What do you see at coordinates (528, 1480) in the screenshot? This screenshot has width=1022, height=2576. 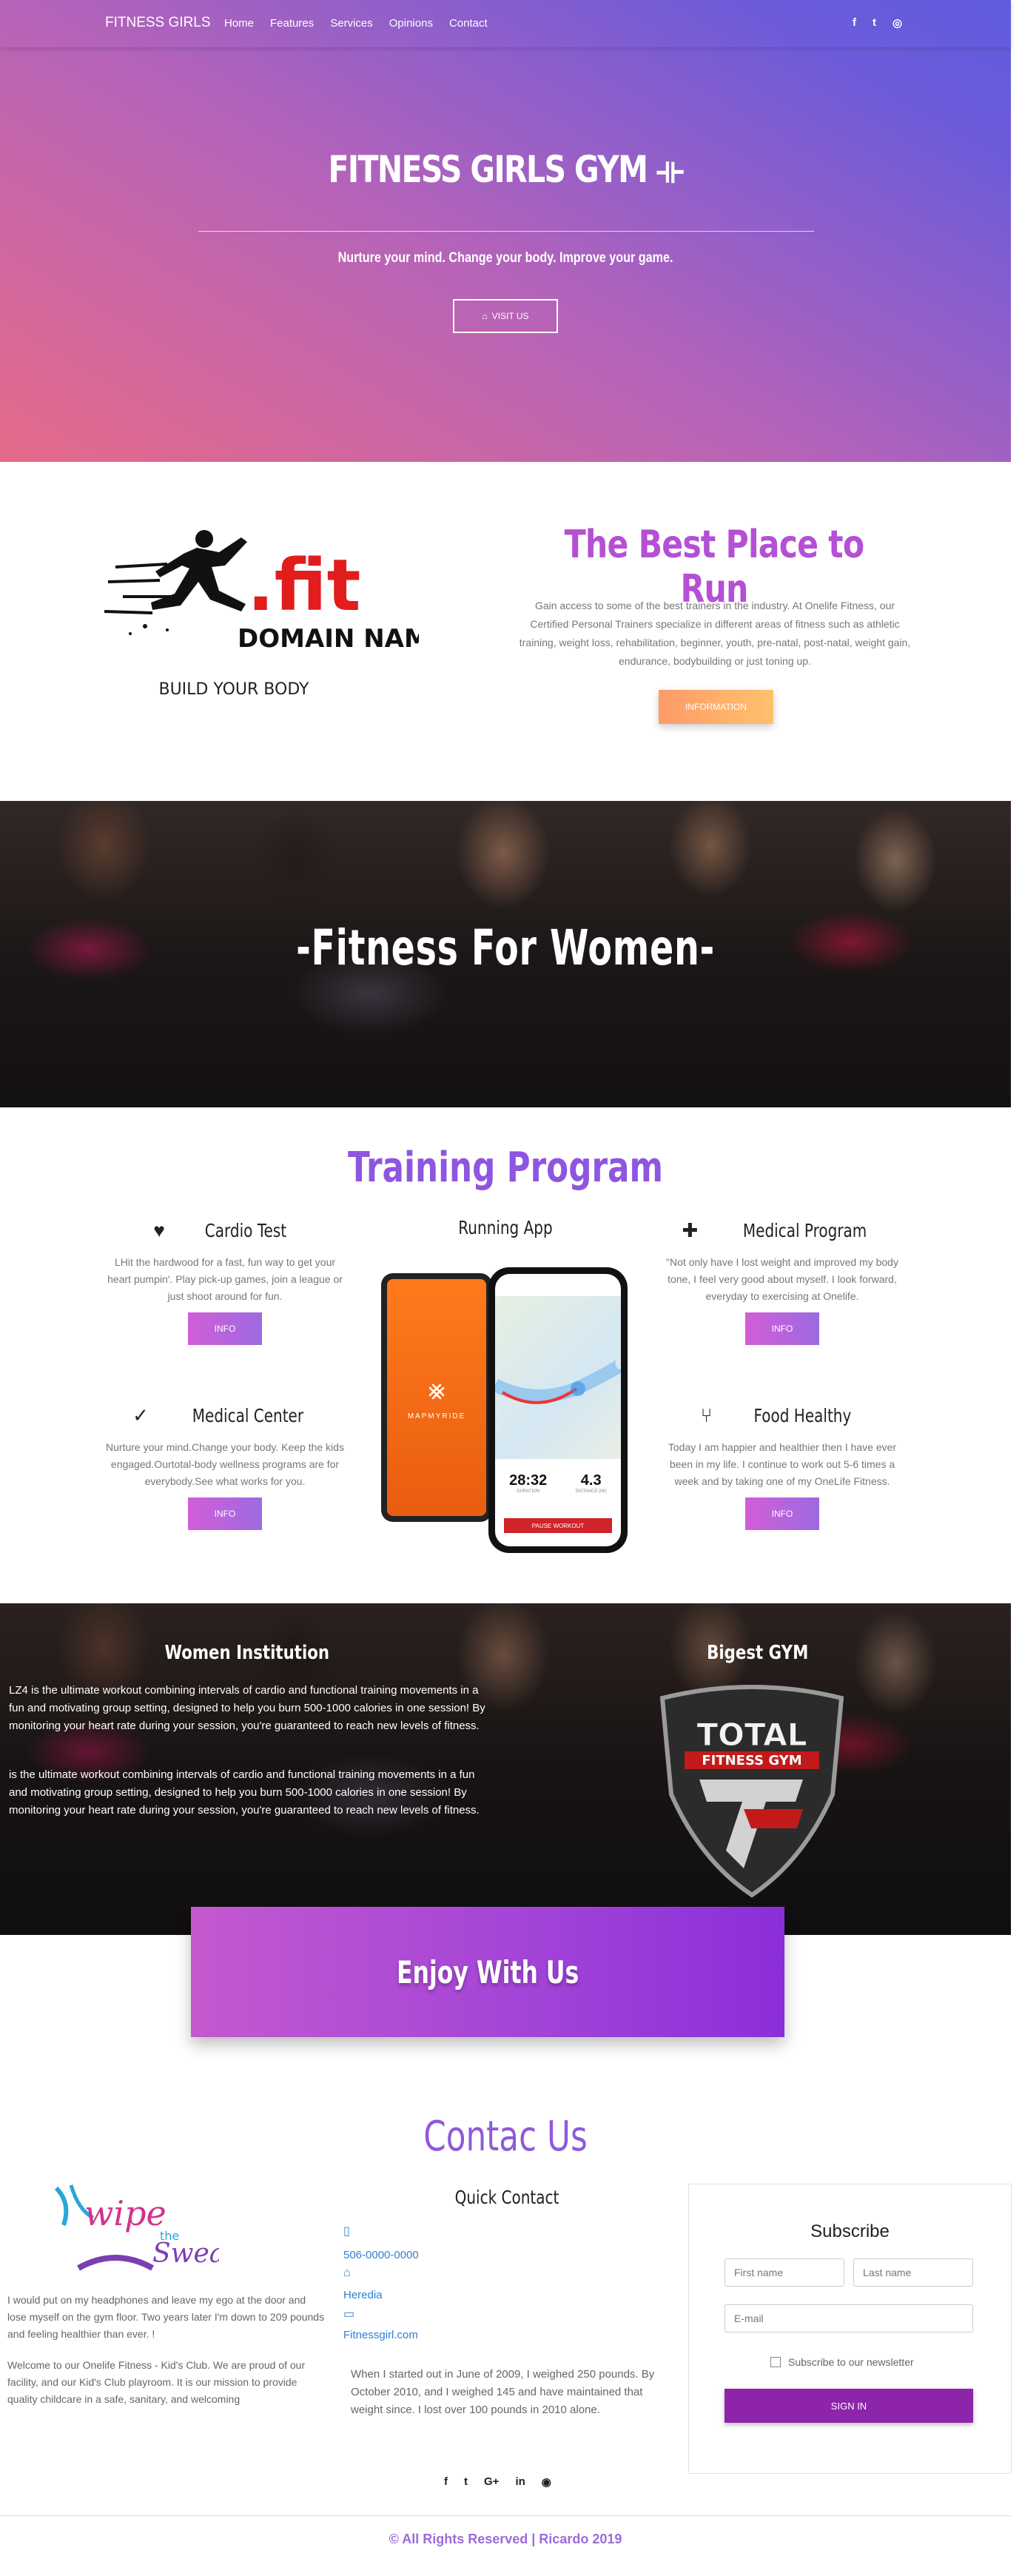 I see `workout-duration: 28:32` at bounding box center [528, 1480].